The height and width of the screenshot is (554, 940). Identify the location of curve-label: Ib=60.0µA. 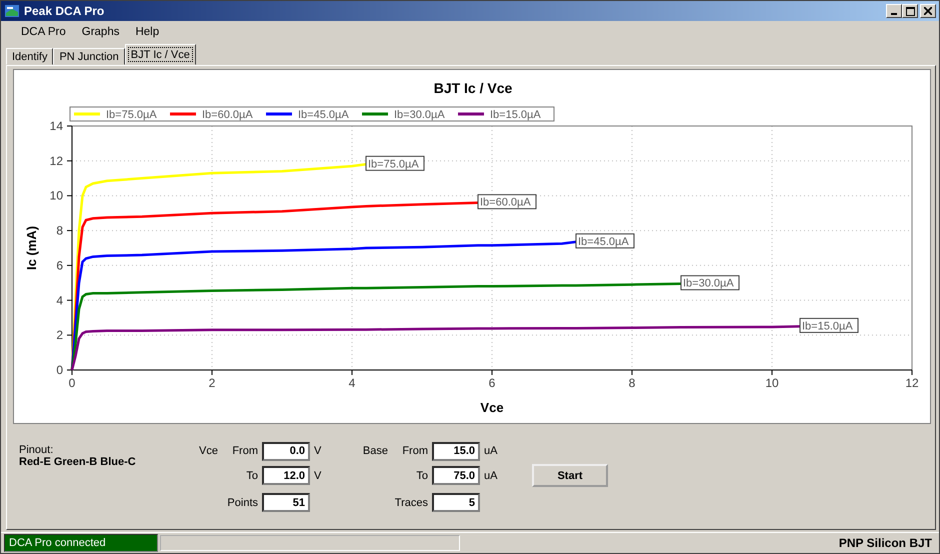
(507, 202).